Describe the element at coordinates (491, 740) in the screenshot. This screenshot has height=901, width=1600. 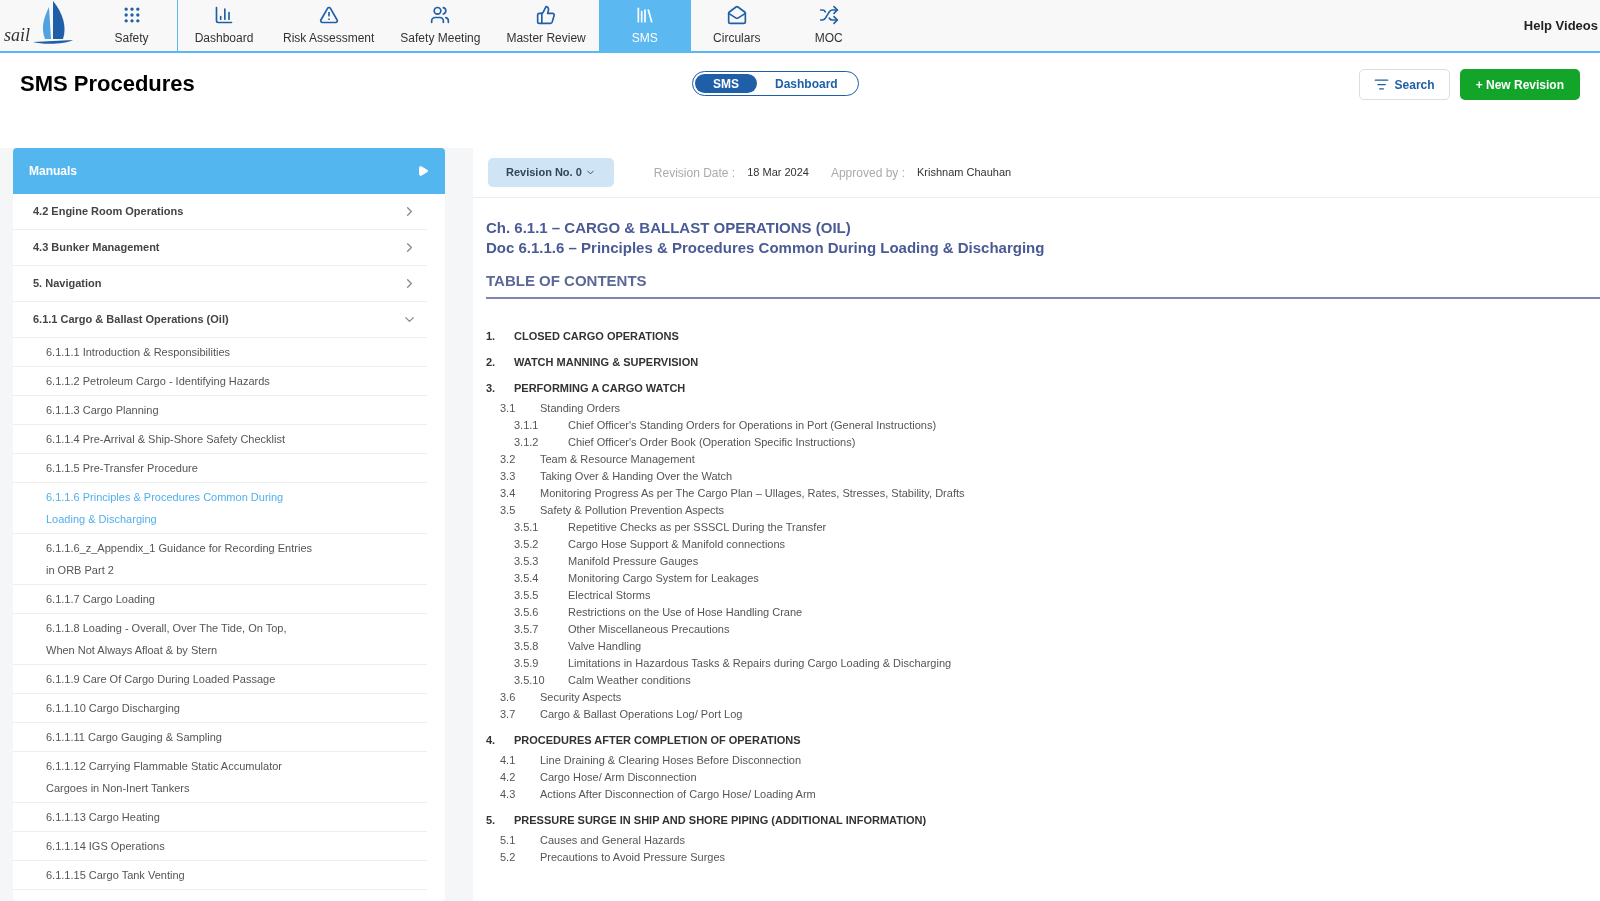
I see `toc-number: 4.` at that location.